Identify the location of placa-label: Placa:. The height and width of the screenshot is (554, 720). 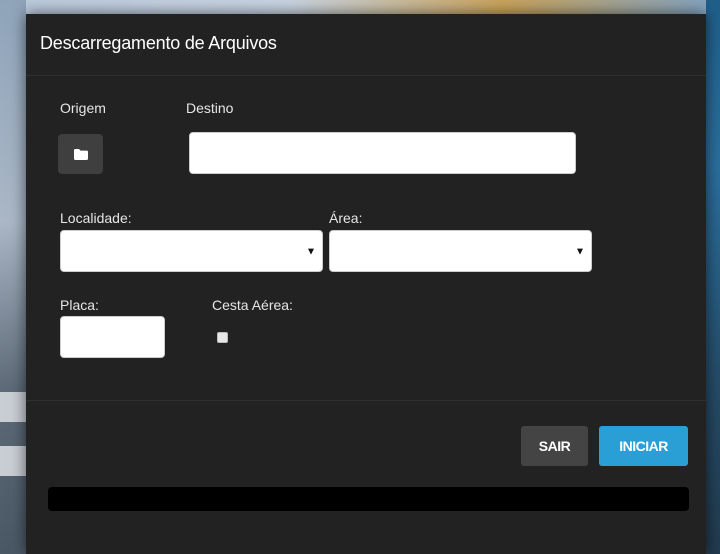
(79, 305).